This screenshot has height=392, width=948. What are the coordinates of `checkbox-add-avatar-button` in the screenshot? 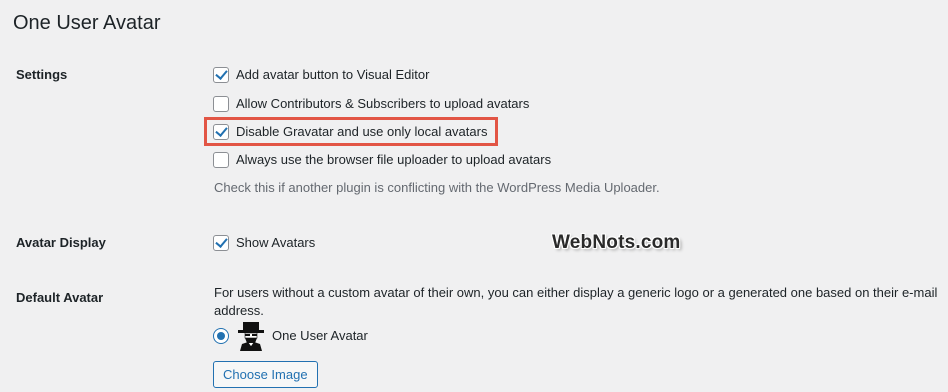 It's located at (221, 75).